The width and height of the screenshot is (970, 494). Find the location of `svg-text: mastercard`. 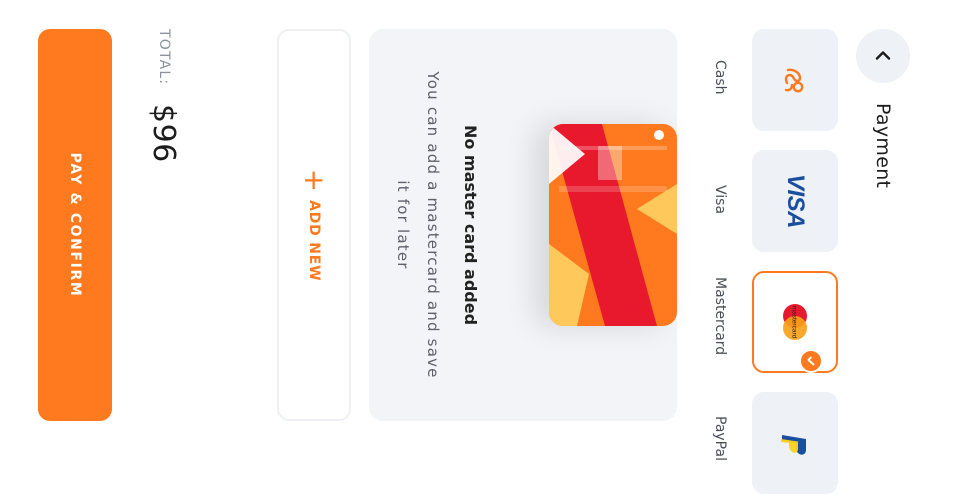

svg-text: mastercard is located at coordinates (794, 322).